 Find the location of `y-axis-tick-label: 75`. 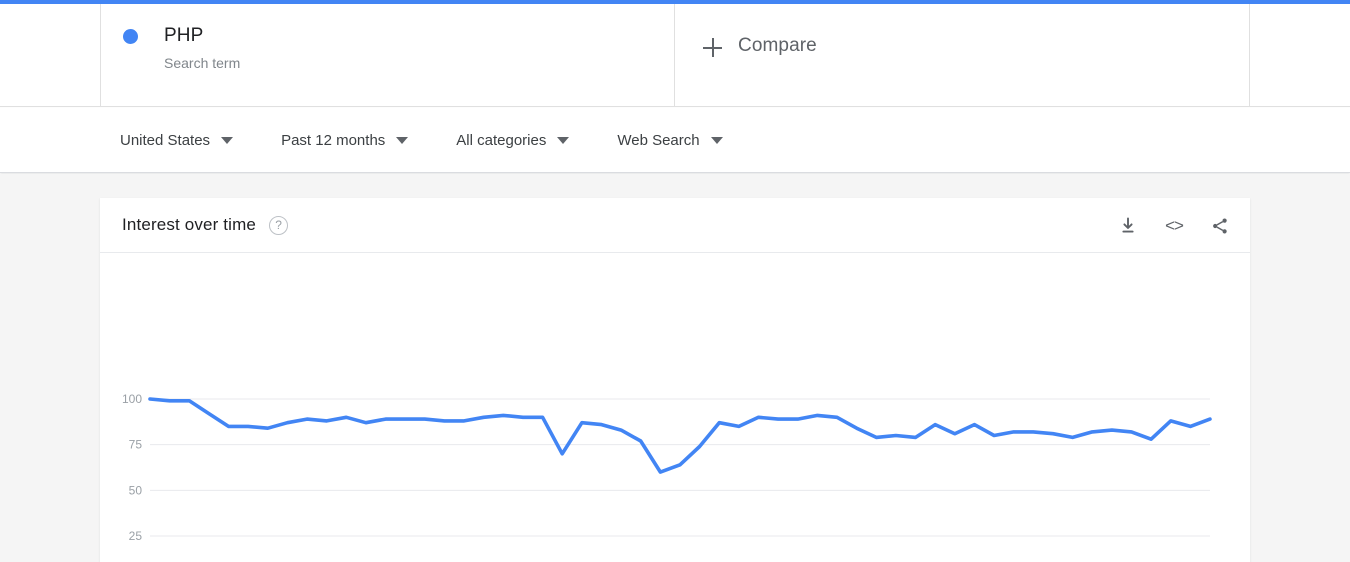

y-axis-tick-label: 75 is located at coordinates (136, 445).